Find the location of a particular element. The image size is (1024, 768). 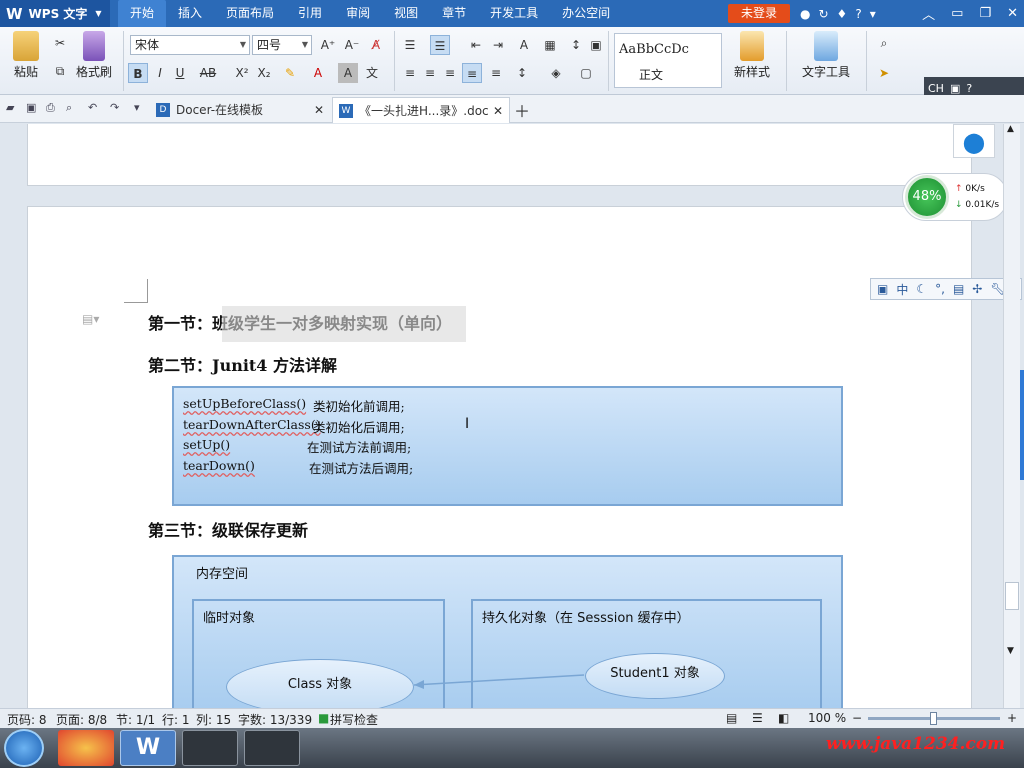

increase-indent-icon: ⇥ is located at coordinates (498, 45).